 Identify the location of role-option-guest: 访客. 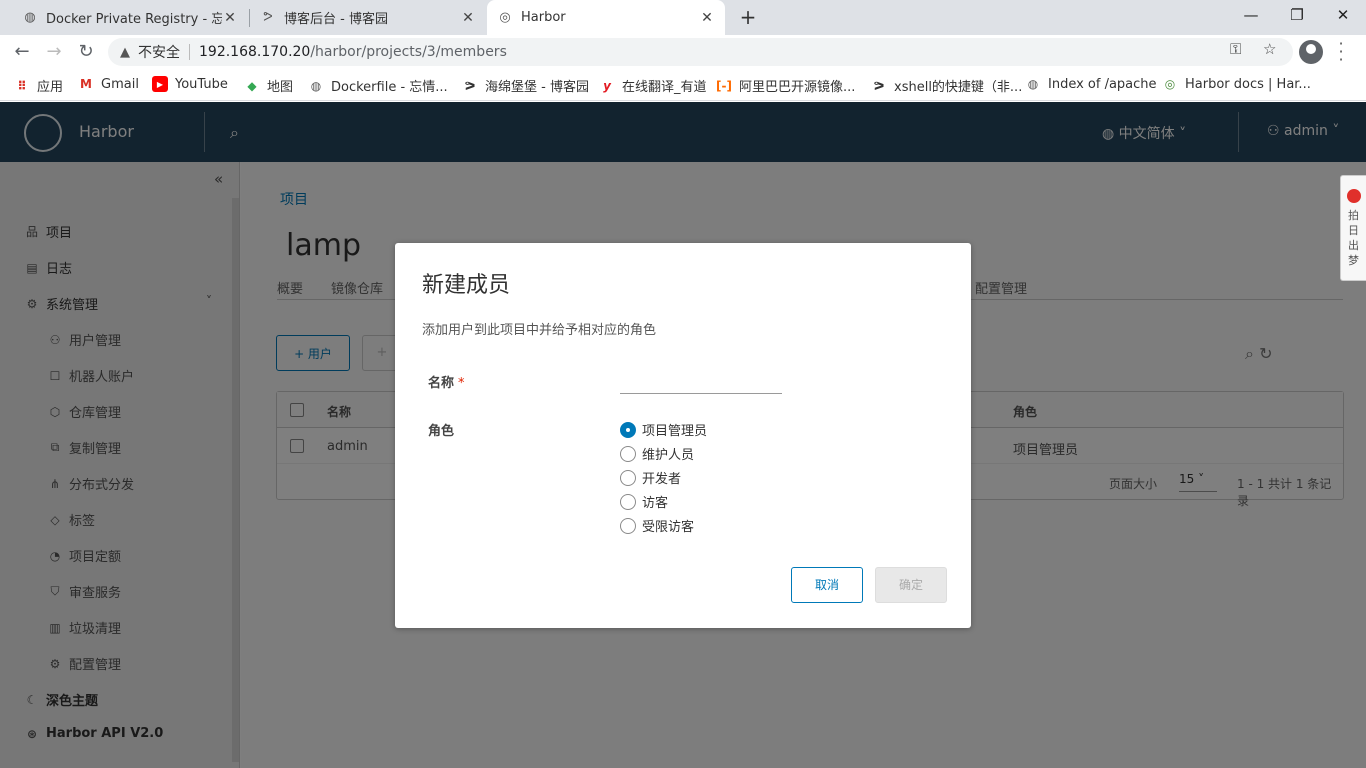
(644, 501).